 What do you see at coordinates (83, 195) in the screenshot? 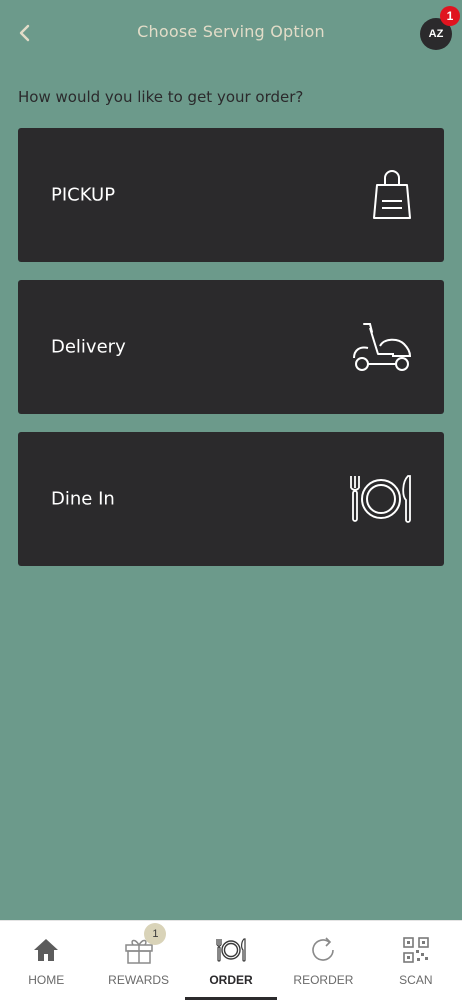
I see `pickup-label: PICKUP` at bounding box center [83, 195].